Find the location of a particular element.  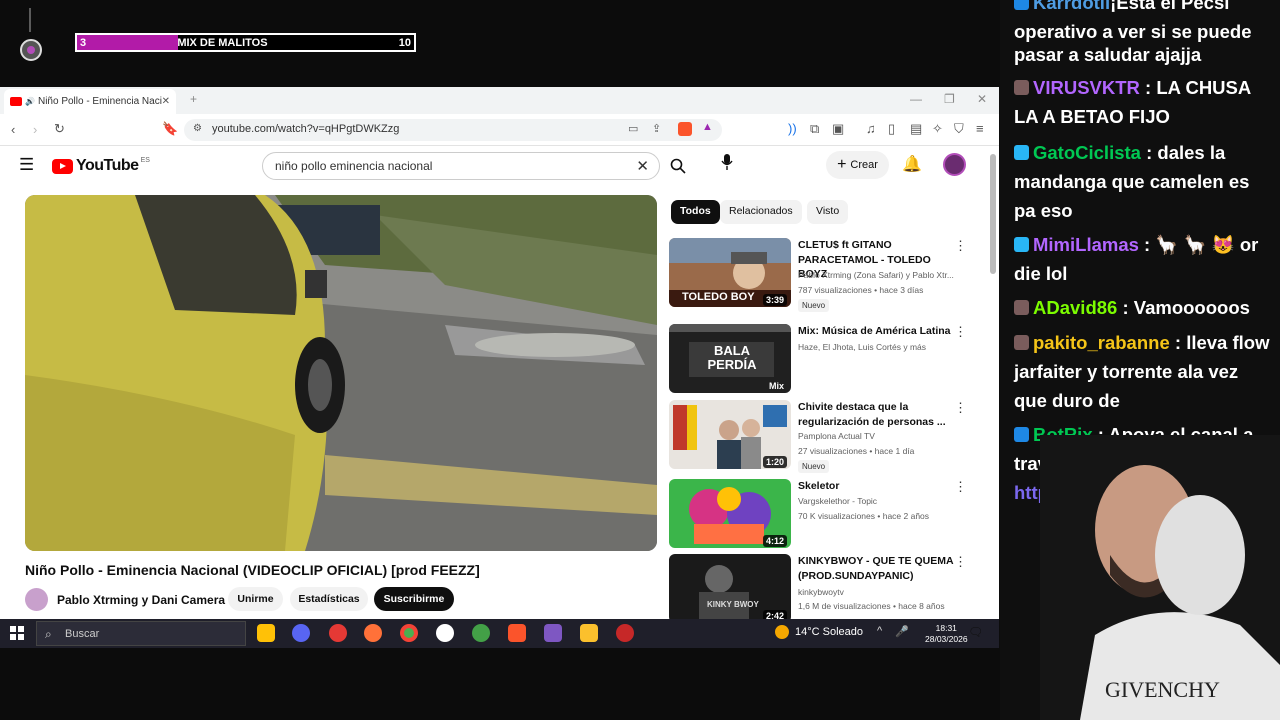

notifications-bell-icon: 🔔 is located at coordinates (912, 164).